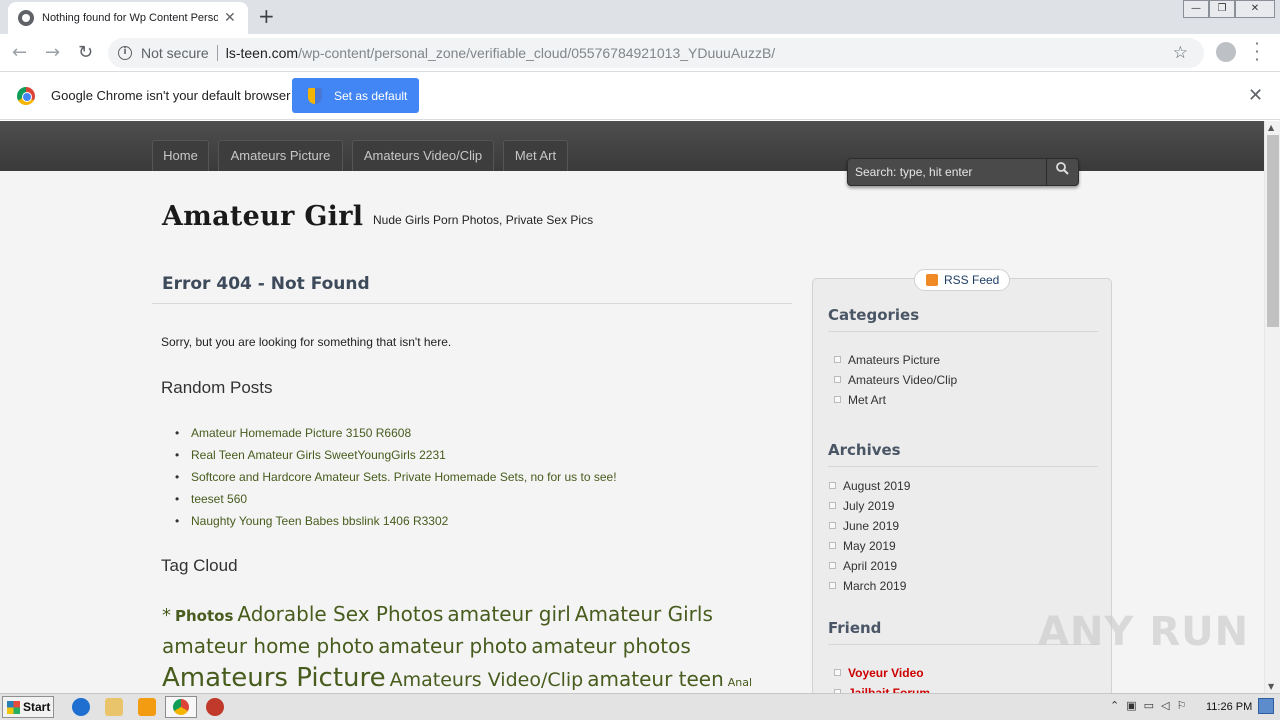  Describe the element at coordinates (114, 707) in the screenshot. I see `file-explorer-icon` at that location.